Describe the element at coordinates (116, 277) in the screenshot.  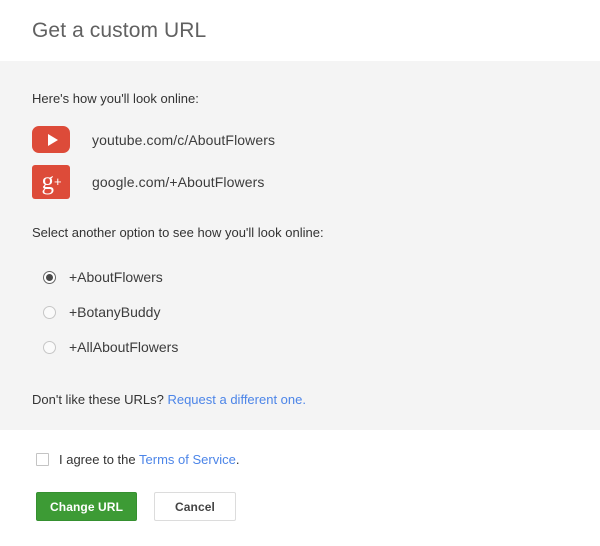
I see `radio-option-label: +AboutFlowers` at that location.